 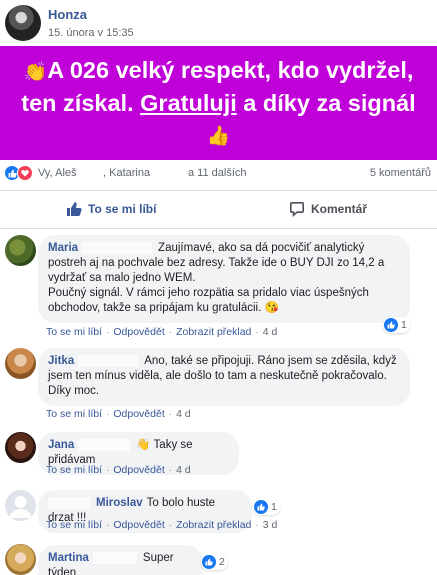 What do you see at coordinates (400, 173) in the screenshot?
I see `comments-count: 5 komentářů` at bounding box center [400, 173].